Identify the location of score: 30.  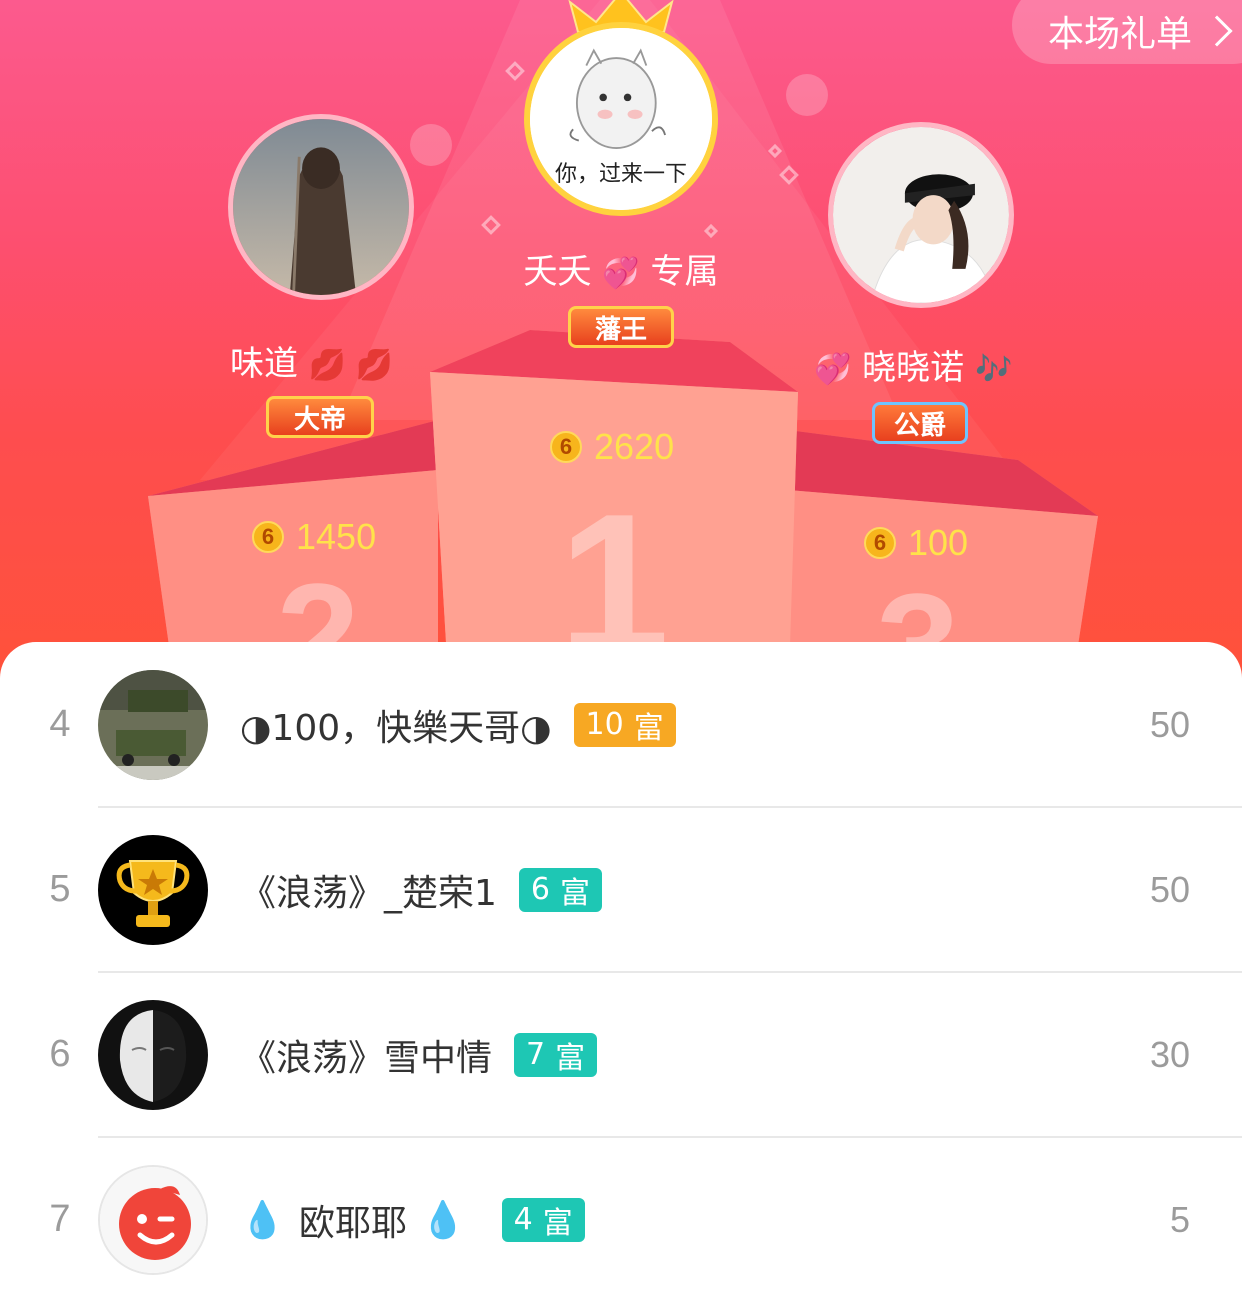
(1169, 1054).